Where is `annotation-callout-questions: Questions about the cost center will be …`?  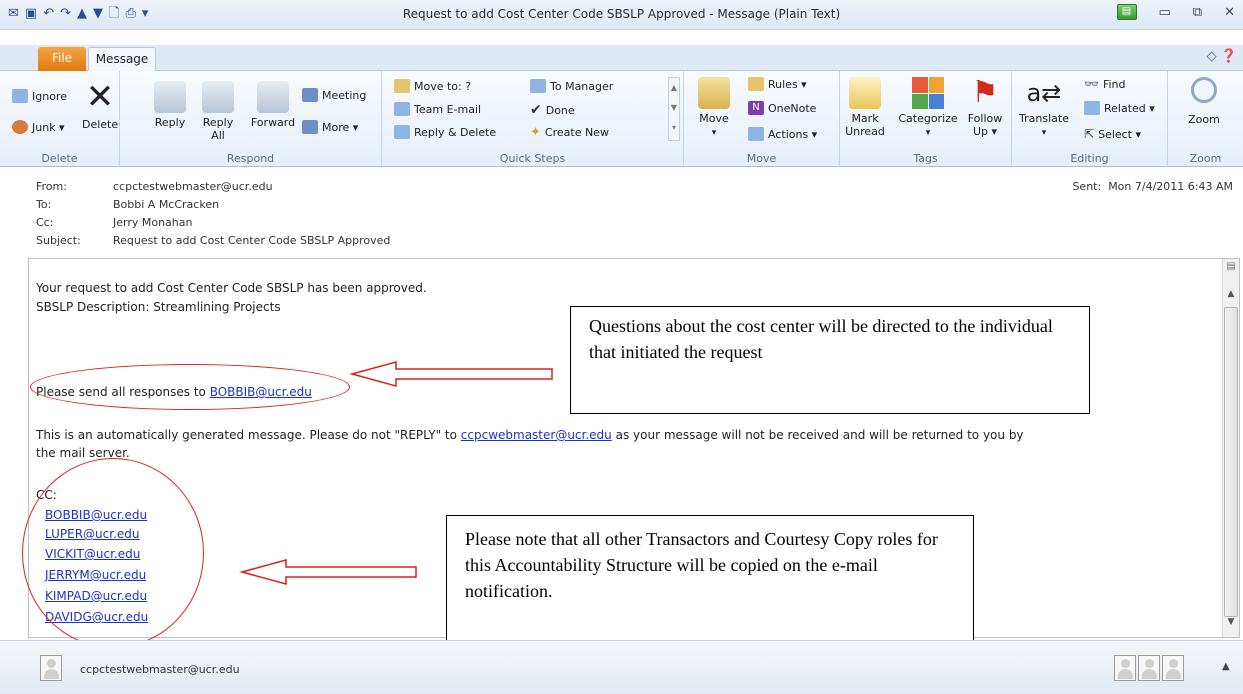 annotation-callout-questions: Questions about the cost center will be … is located at coordinates (830, 360).